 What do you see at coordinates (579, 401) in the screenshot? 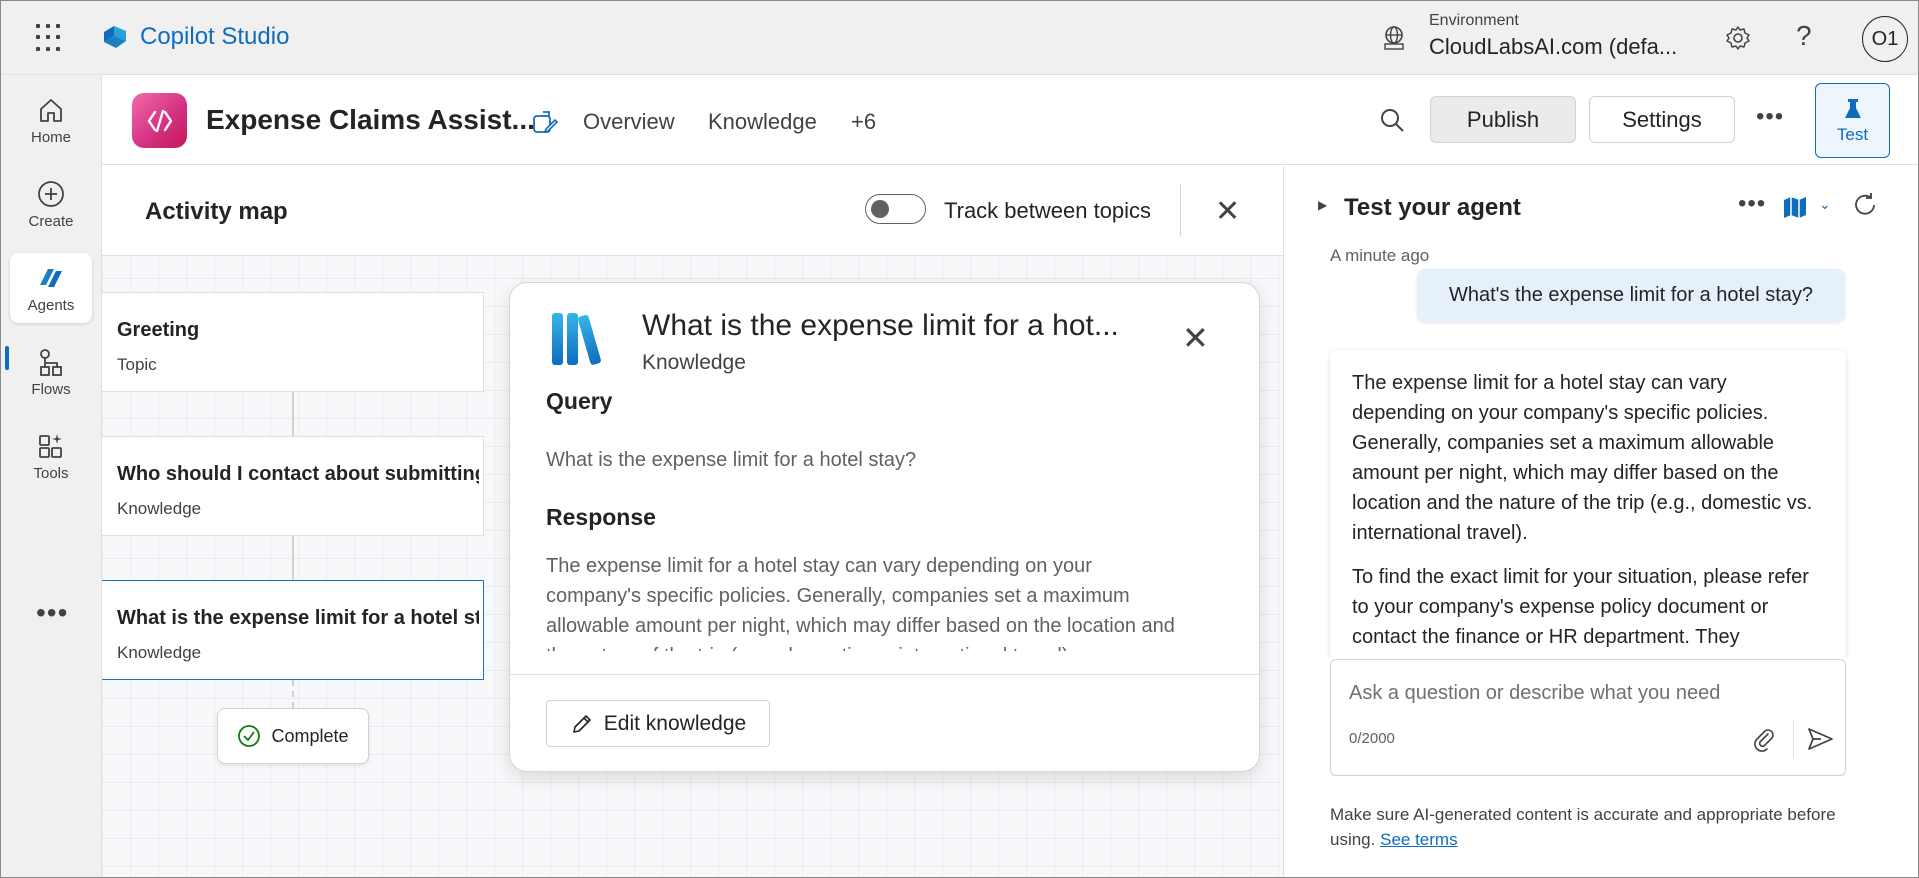
I see `query-heading: Query` at bounding box center [579, 401].